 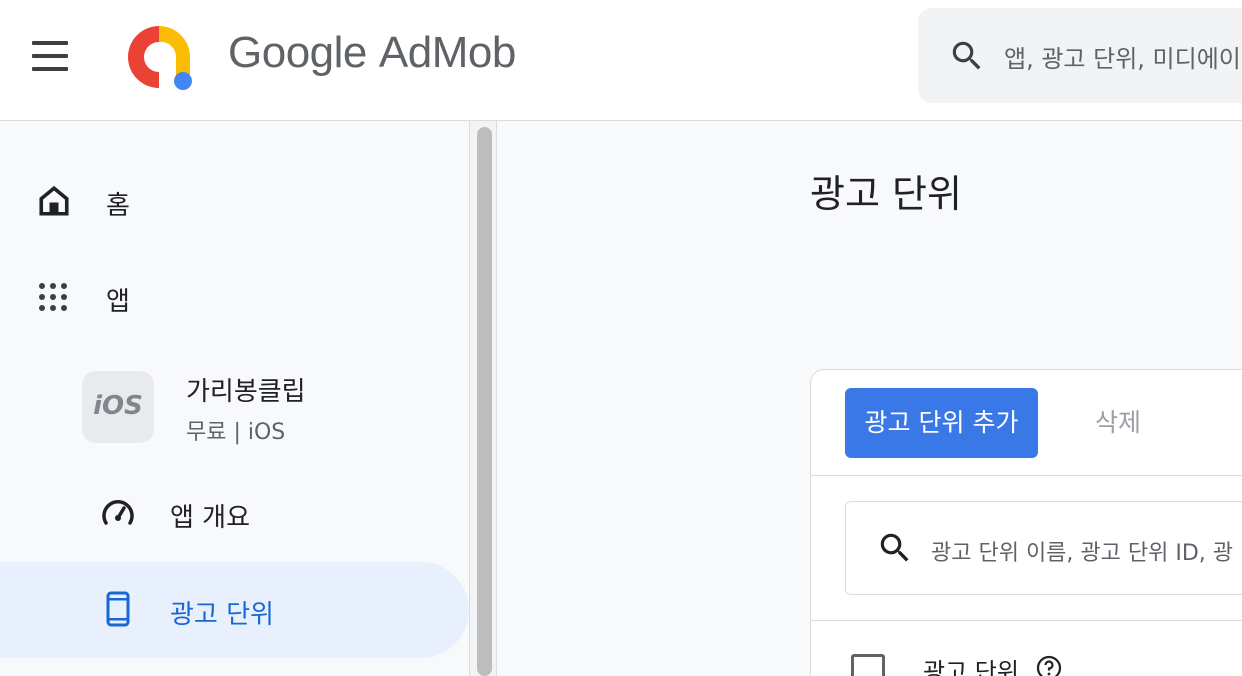 I want to click on apps-grid-icon, so click(x=53, y=297).